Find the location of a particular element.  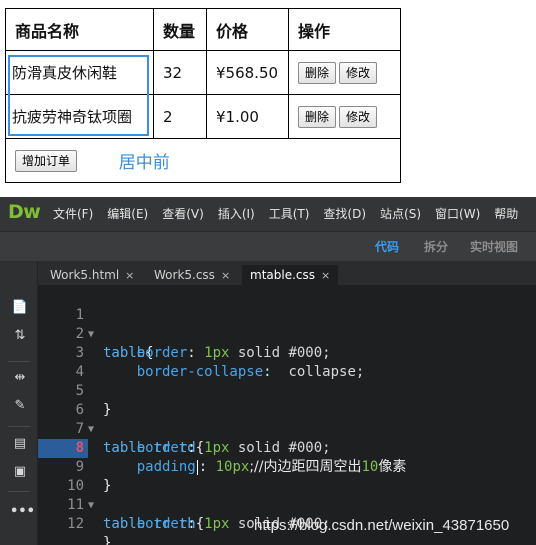

tab-mtable-css: mtable.css × is located at coordinates (290, 275).